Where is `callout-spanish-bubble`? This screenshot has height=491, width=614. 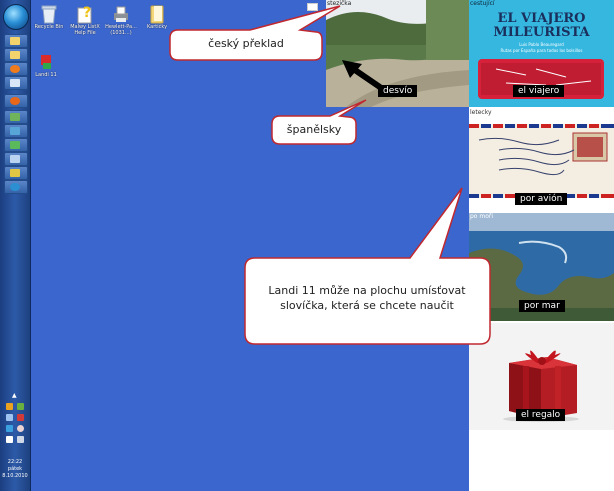 callout-spanish-bubble is located at coordinates (319, 122).